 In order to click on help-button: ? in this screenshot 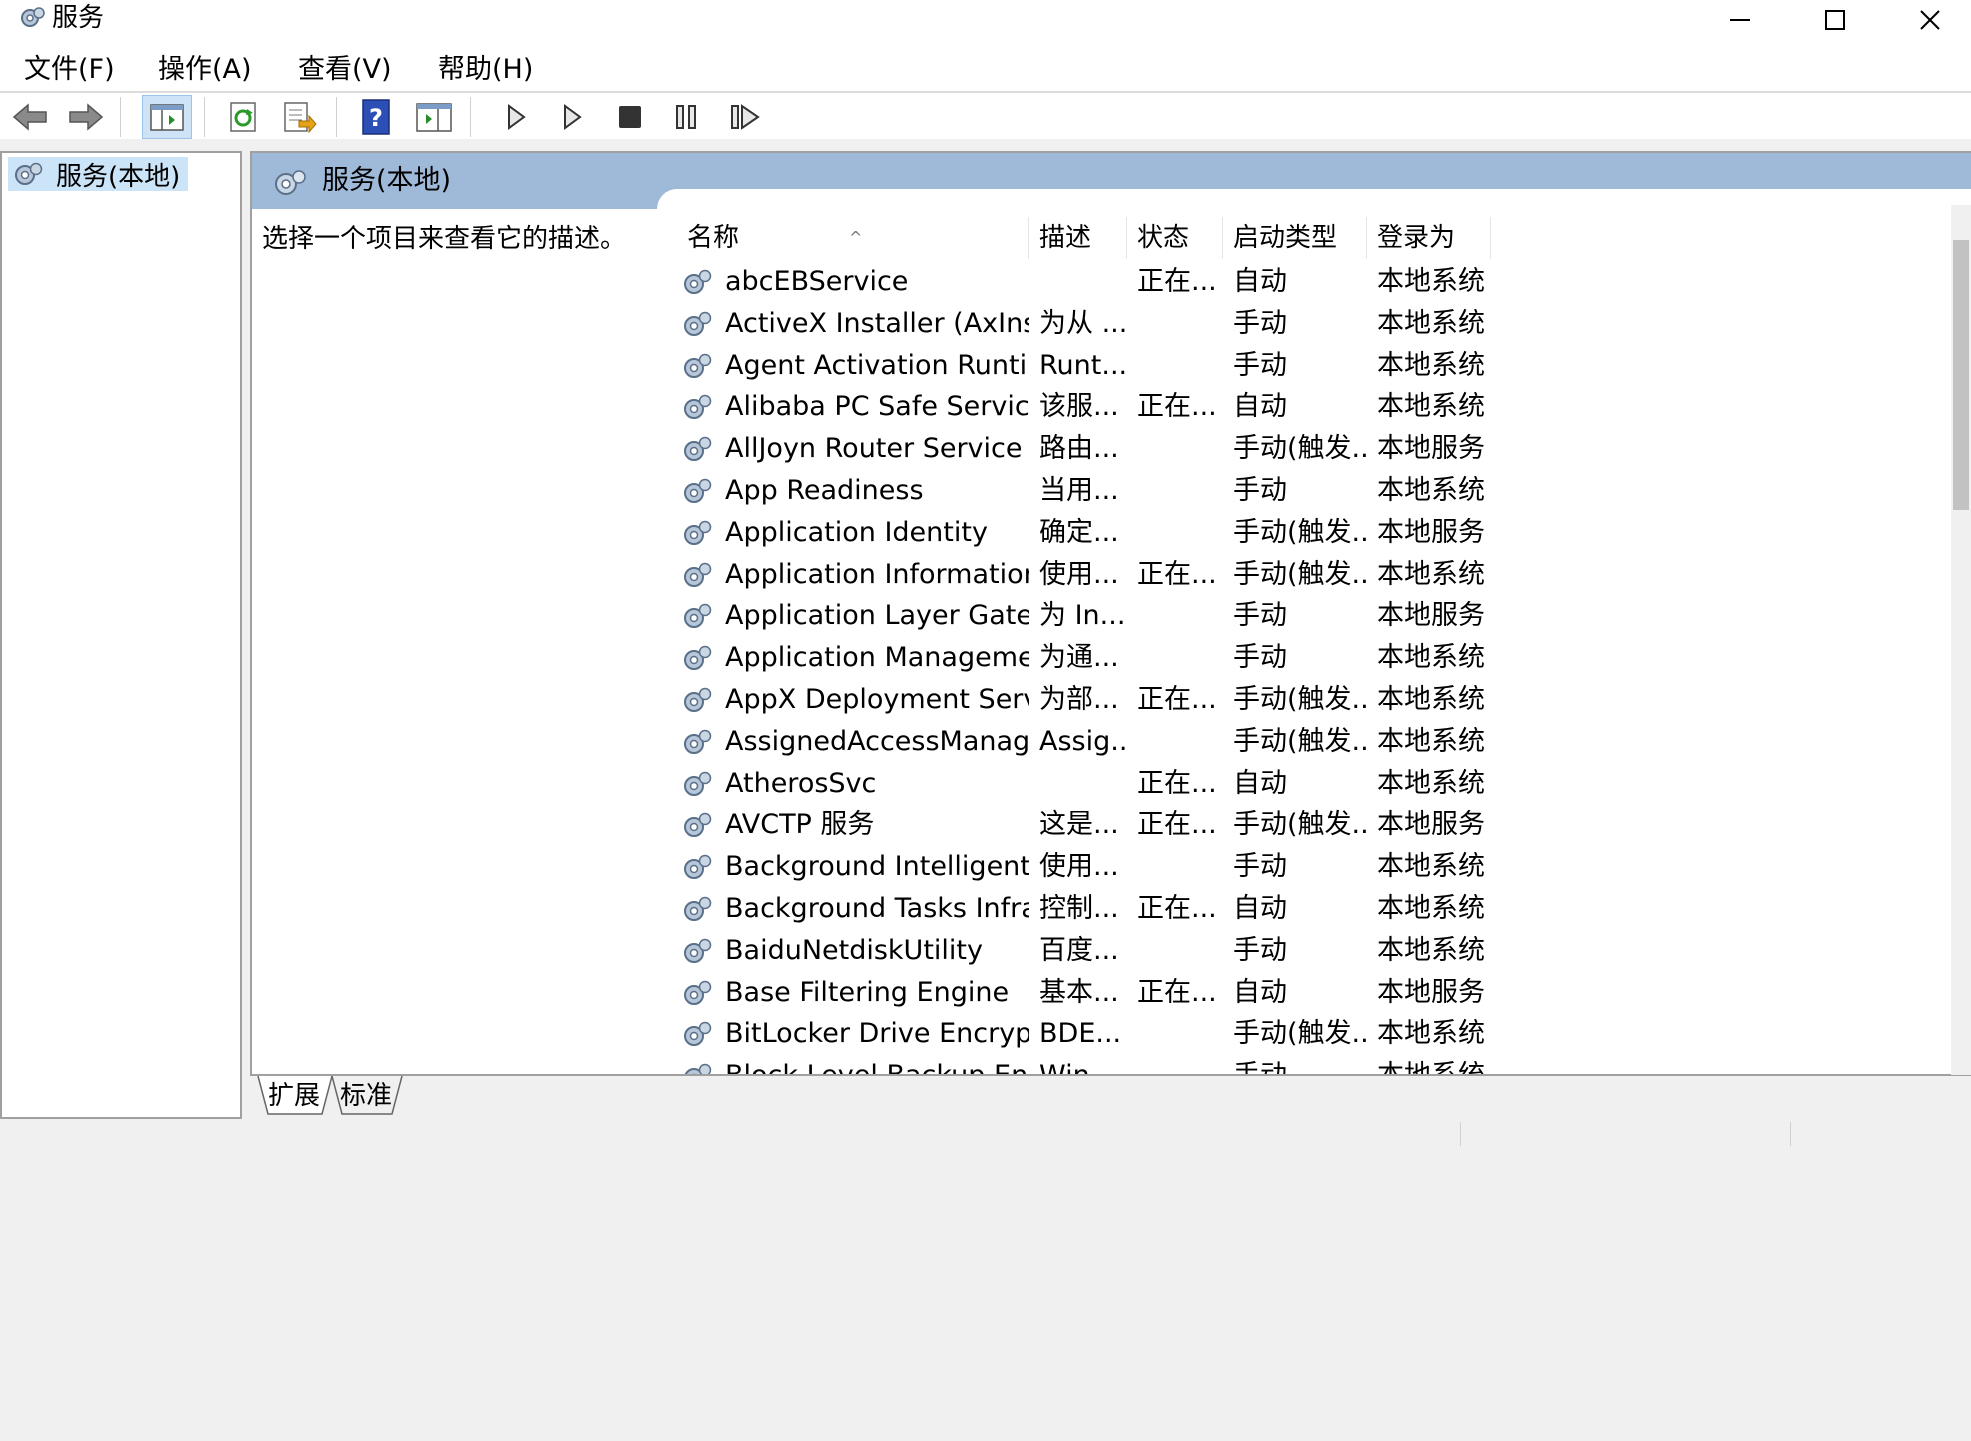, I will do `click(376, 117)`.